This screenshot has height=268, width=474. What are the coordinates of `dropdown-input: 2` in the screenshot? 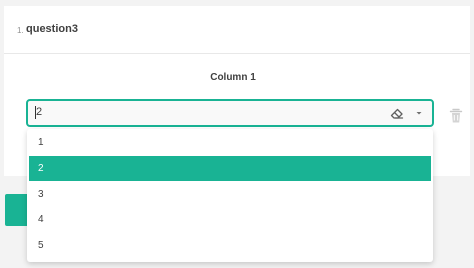 It's located at (230, 113).